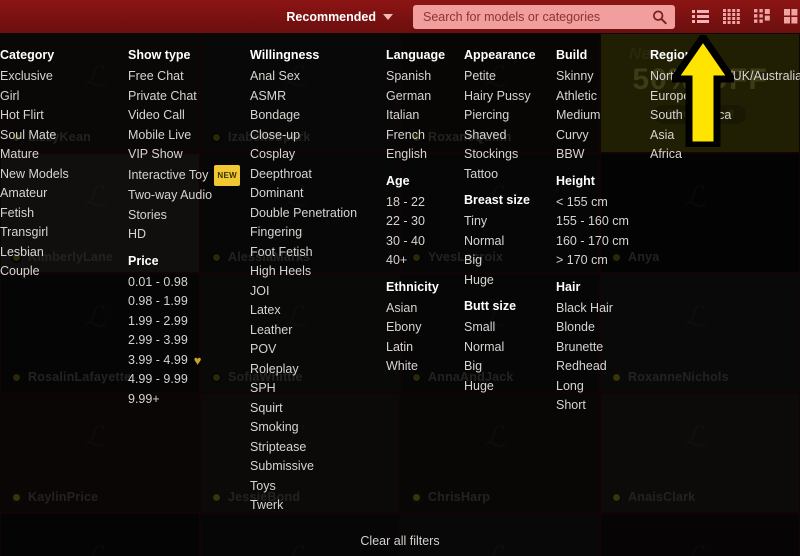 Image resolution: width=800 pixels, height=556 pixels. I want to click on filter-option: JOI, so click(303, 292).